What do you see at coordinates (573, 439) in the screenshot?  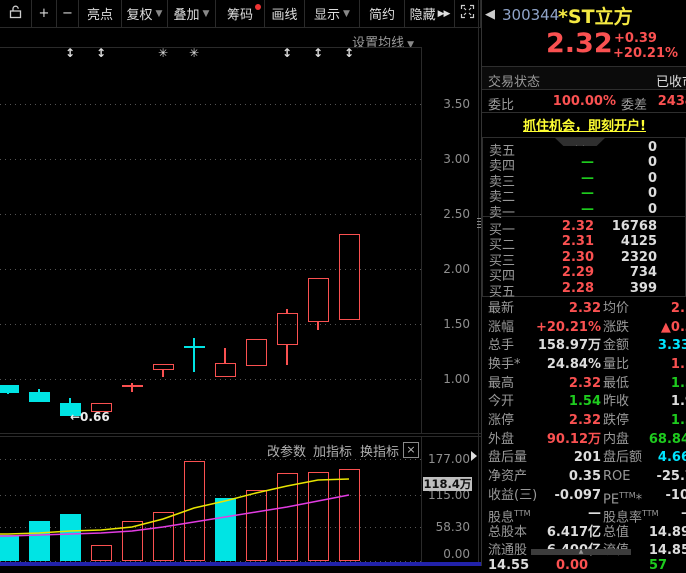 I see `detail-value-left: 90.12万` at bounding box center [573, 439].